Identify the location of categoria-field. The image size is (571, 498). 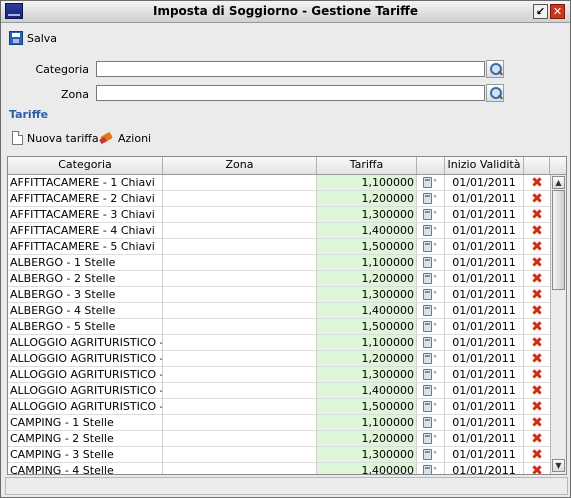
(290, 69).